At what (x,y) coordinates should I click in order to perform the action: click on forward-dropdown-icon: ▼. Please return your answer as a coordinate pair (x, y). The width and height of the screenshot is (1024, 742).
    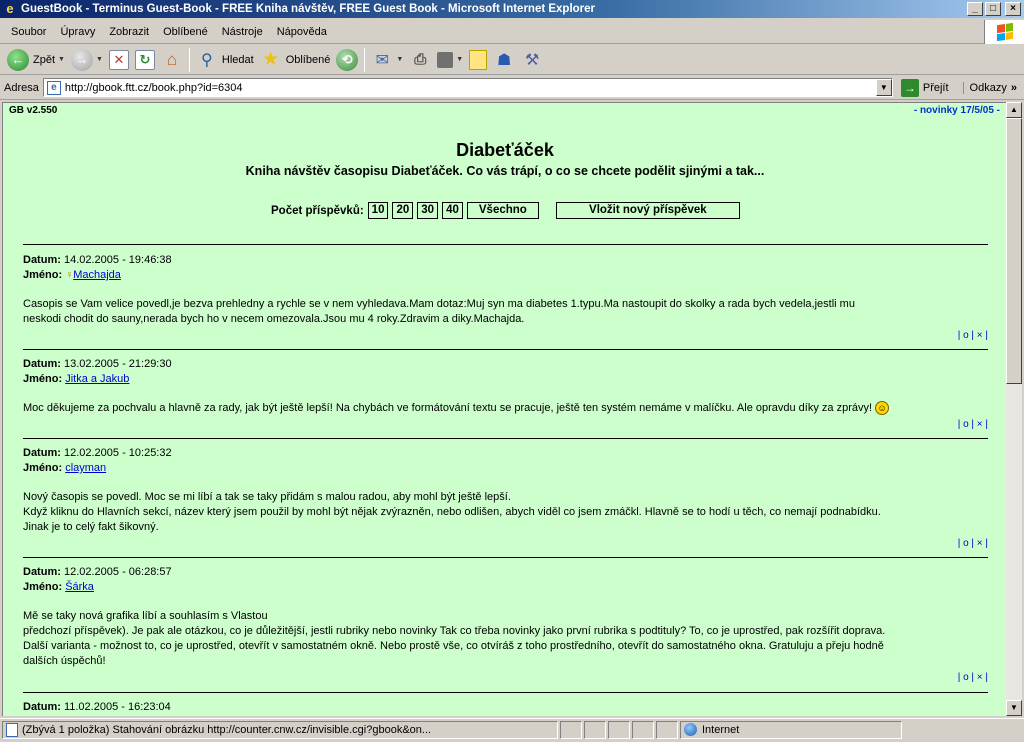
    Looking at the image, I should click on (99, 59).